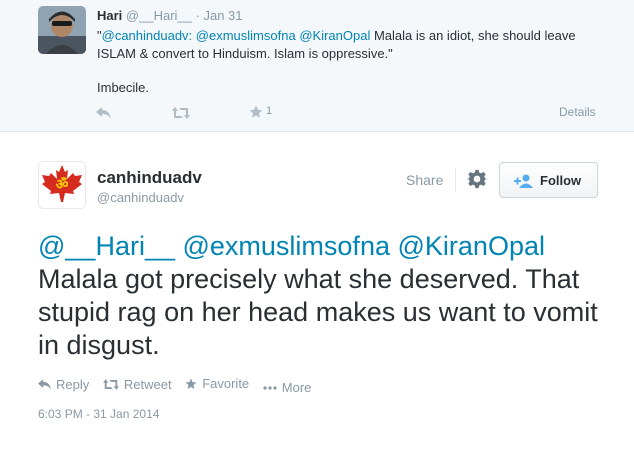 Image resolution: width=634 pixels, height=458 pixels. Describe the element at coordinates (477, 179) in the screenshot. I see `gear-icon` at that location.